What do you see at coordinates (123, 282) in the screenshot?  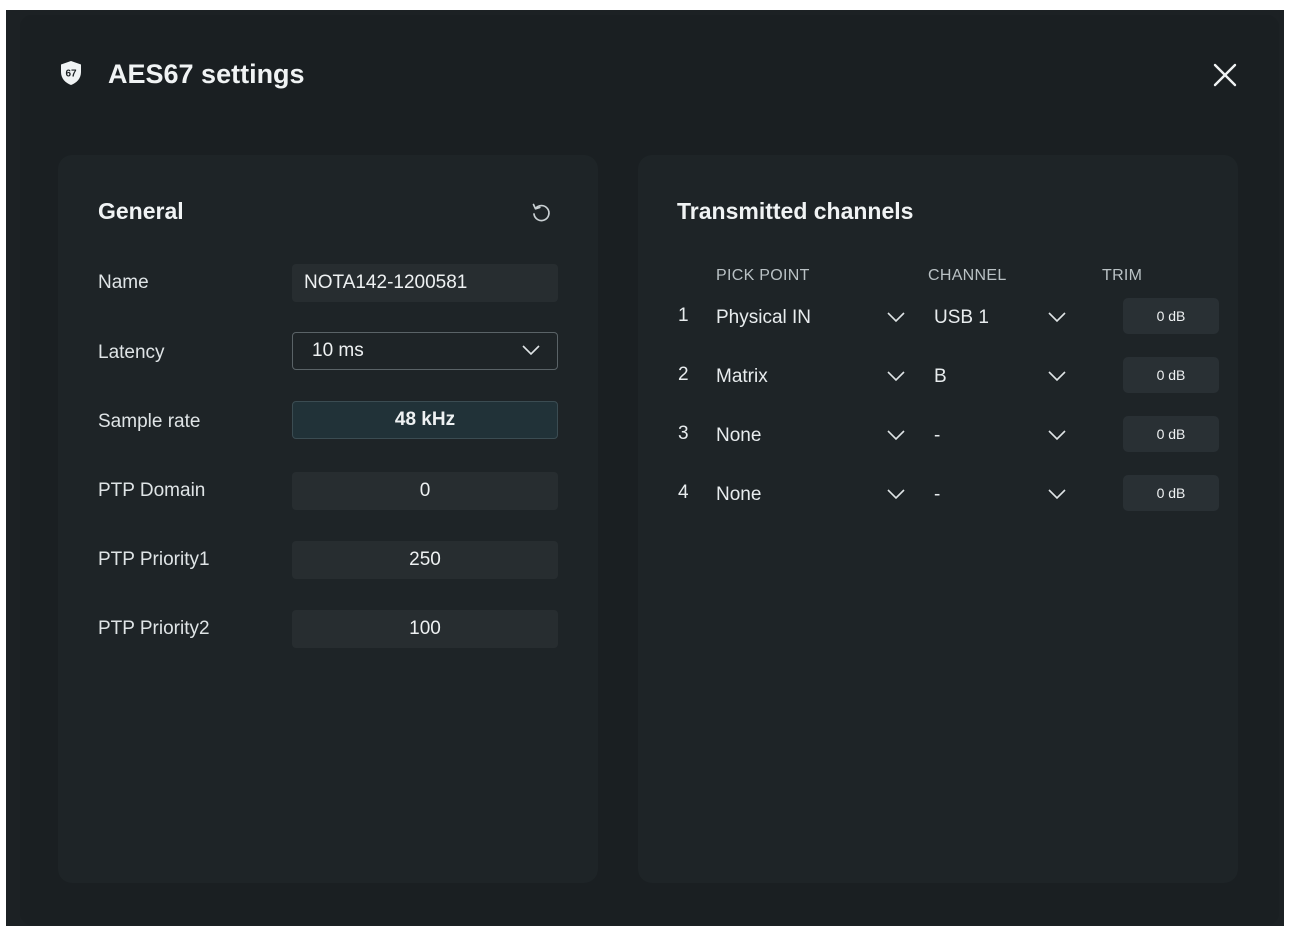 I see `name-label: Name` at bounding box center [123, 282].